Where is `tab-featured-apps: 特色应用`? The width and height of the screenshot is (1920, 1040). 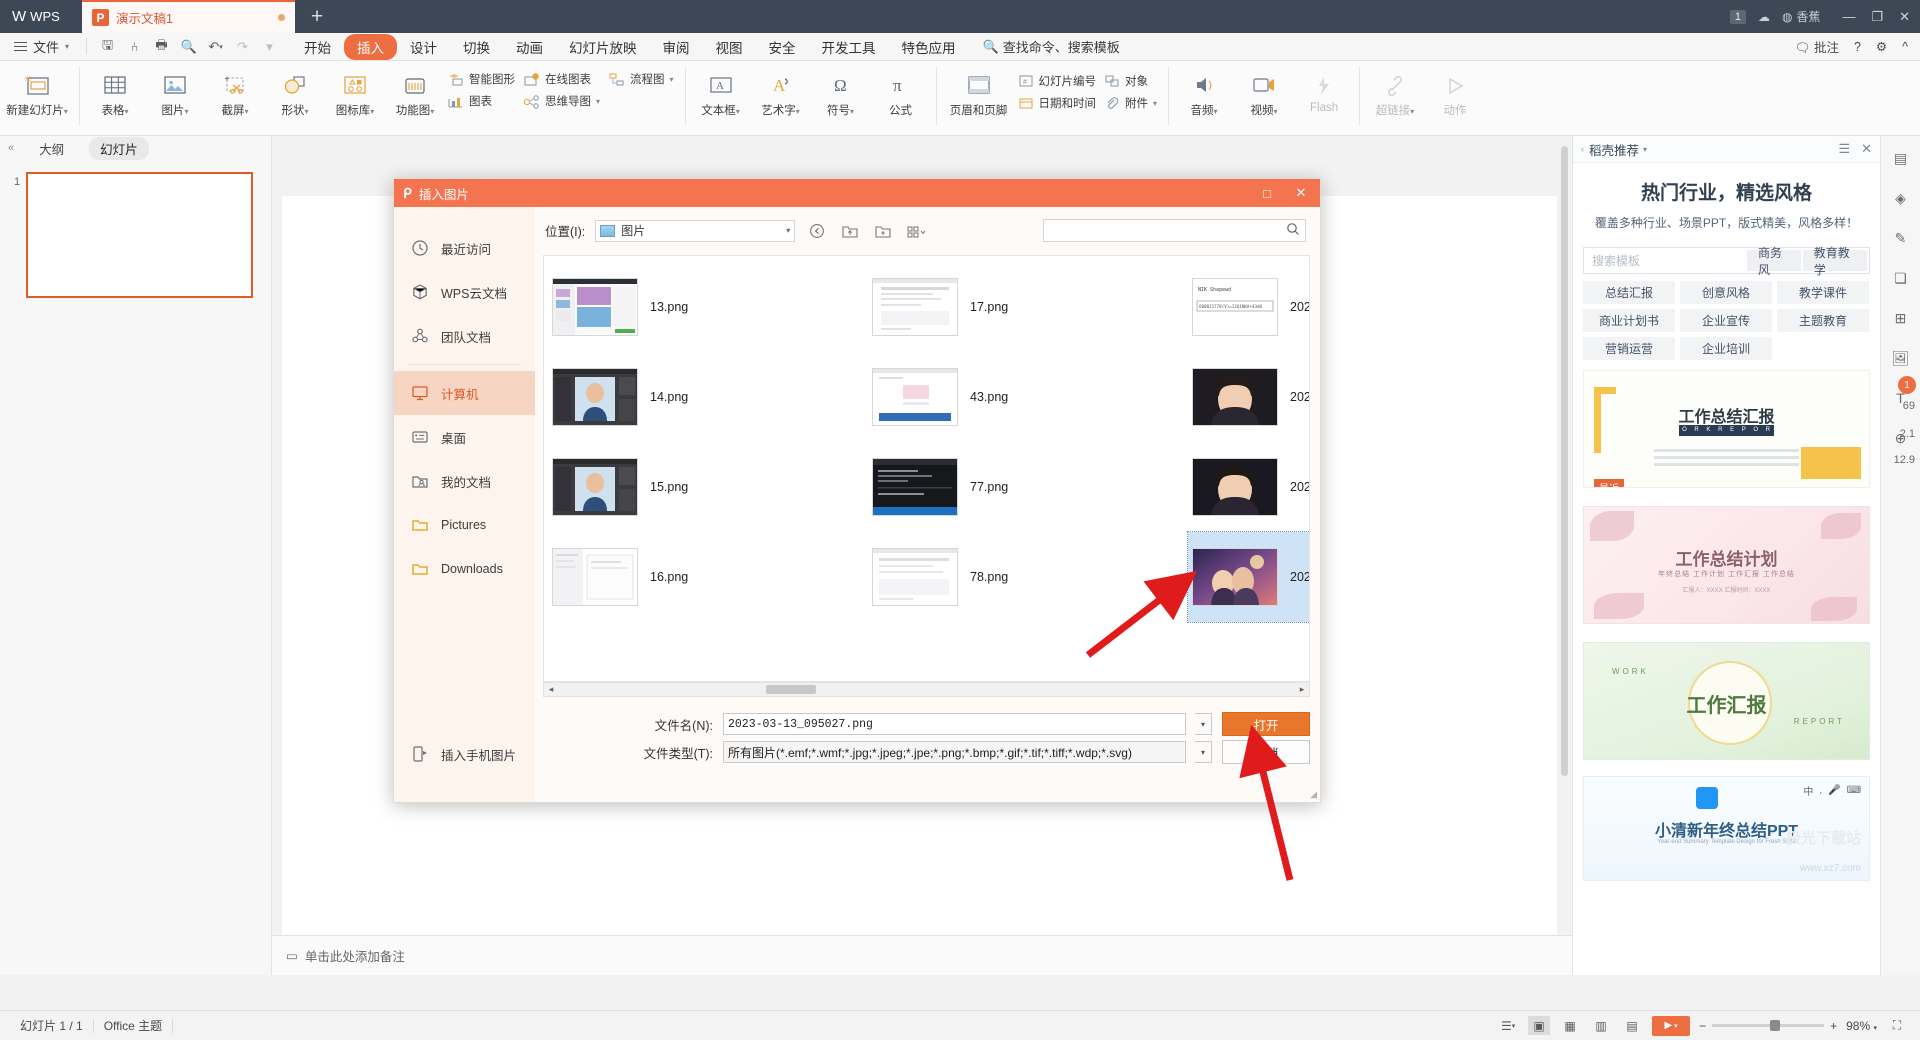 tab-featured-apps: 特色应用 is located at coordinates (929, 47).